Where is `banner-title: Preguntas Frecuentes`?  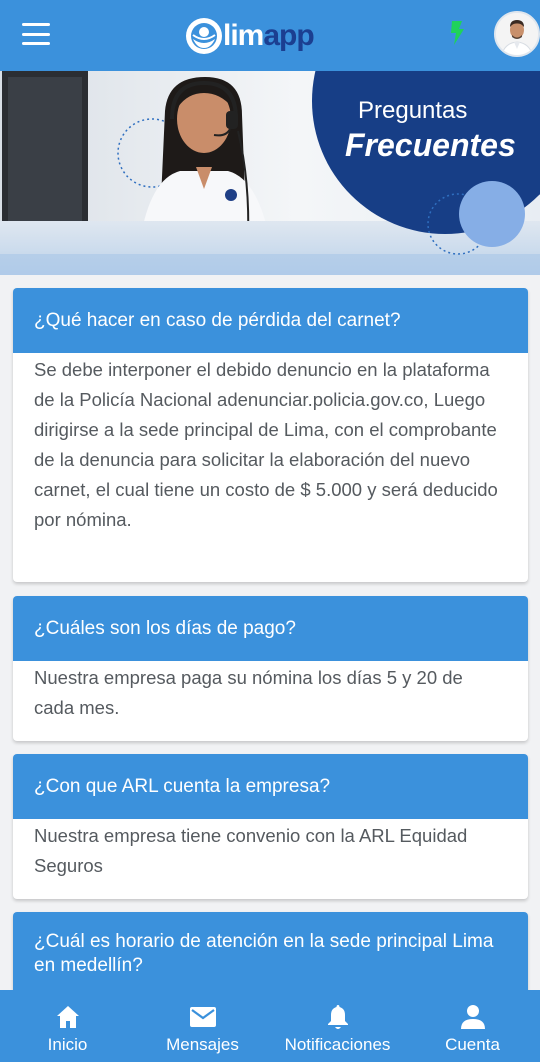 banner-title: Preguntas Frecuentes is located at coordinates (435, 130).